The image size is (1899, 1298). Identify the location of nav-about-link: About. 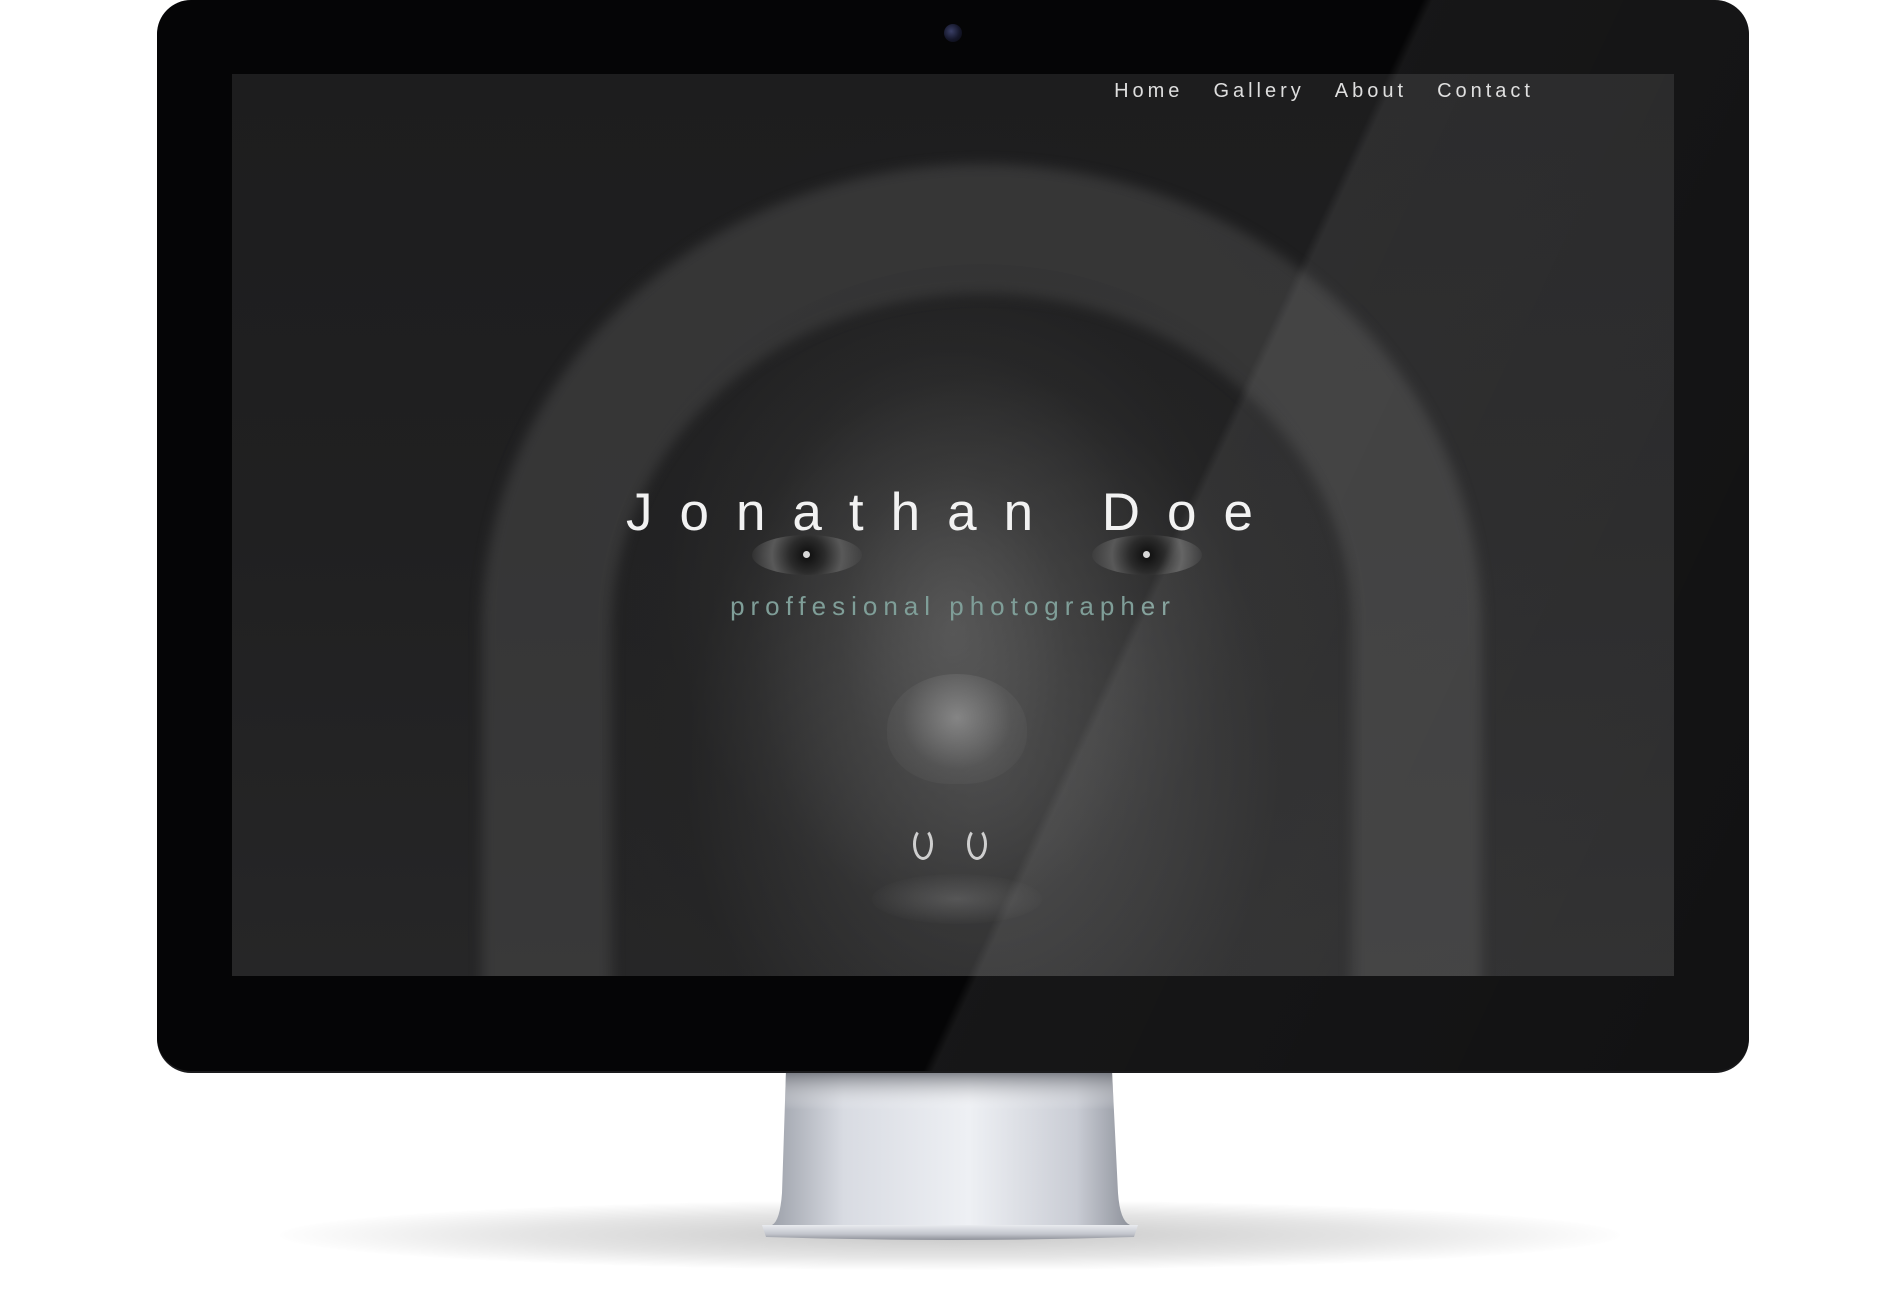
(1371, 91).